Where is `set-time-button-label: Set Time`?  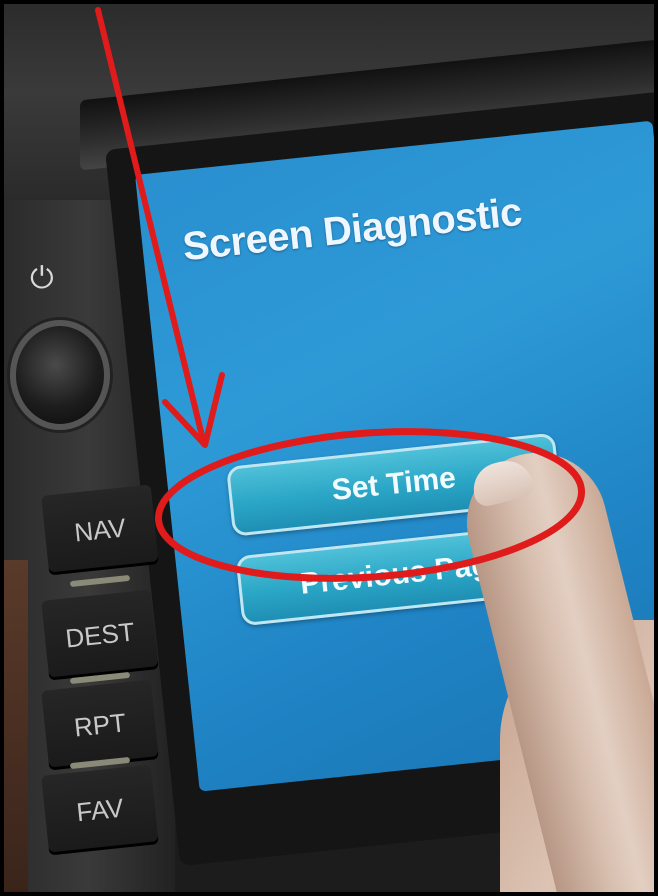
set-time-button-label: Set Time is located at coordinates (394, 484).